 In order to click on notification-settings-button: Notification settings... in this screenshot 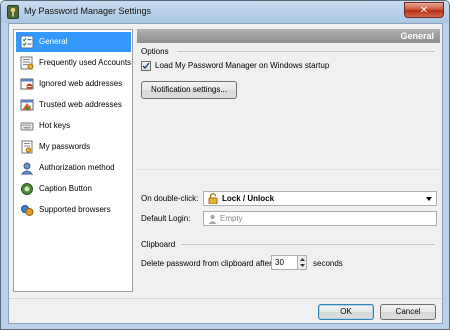, I will do `click(189, 90)`.